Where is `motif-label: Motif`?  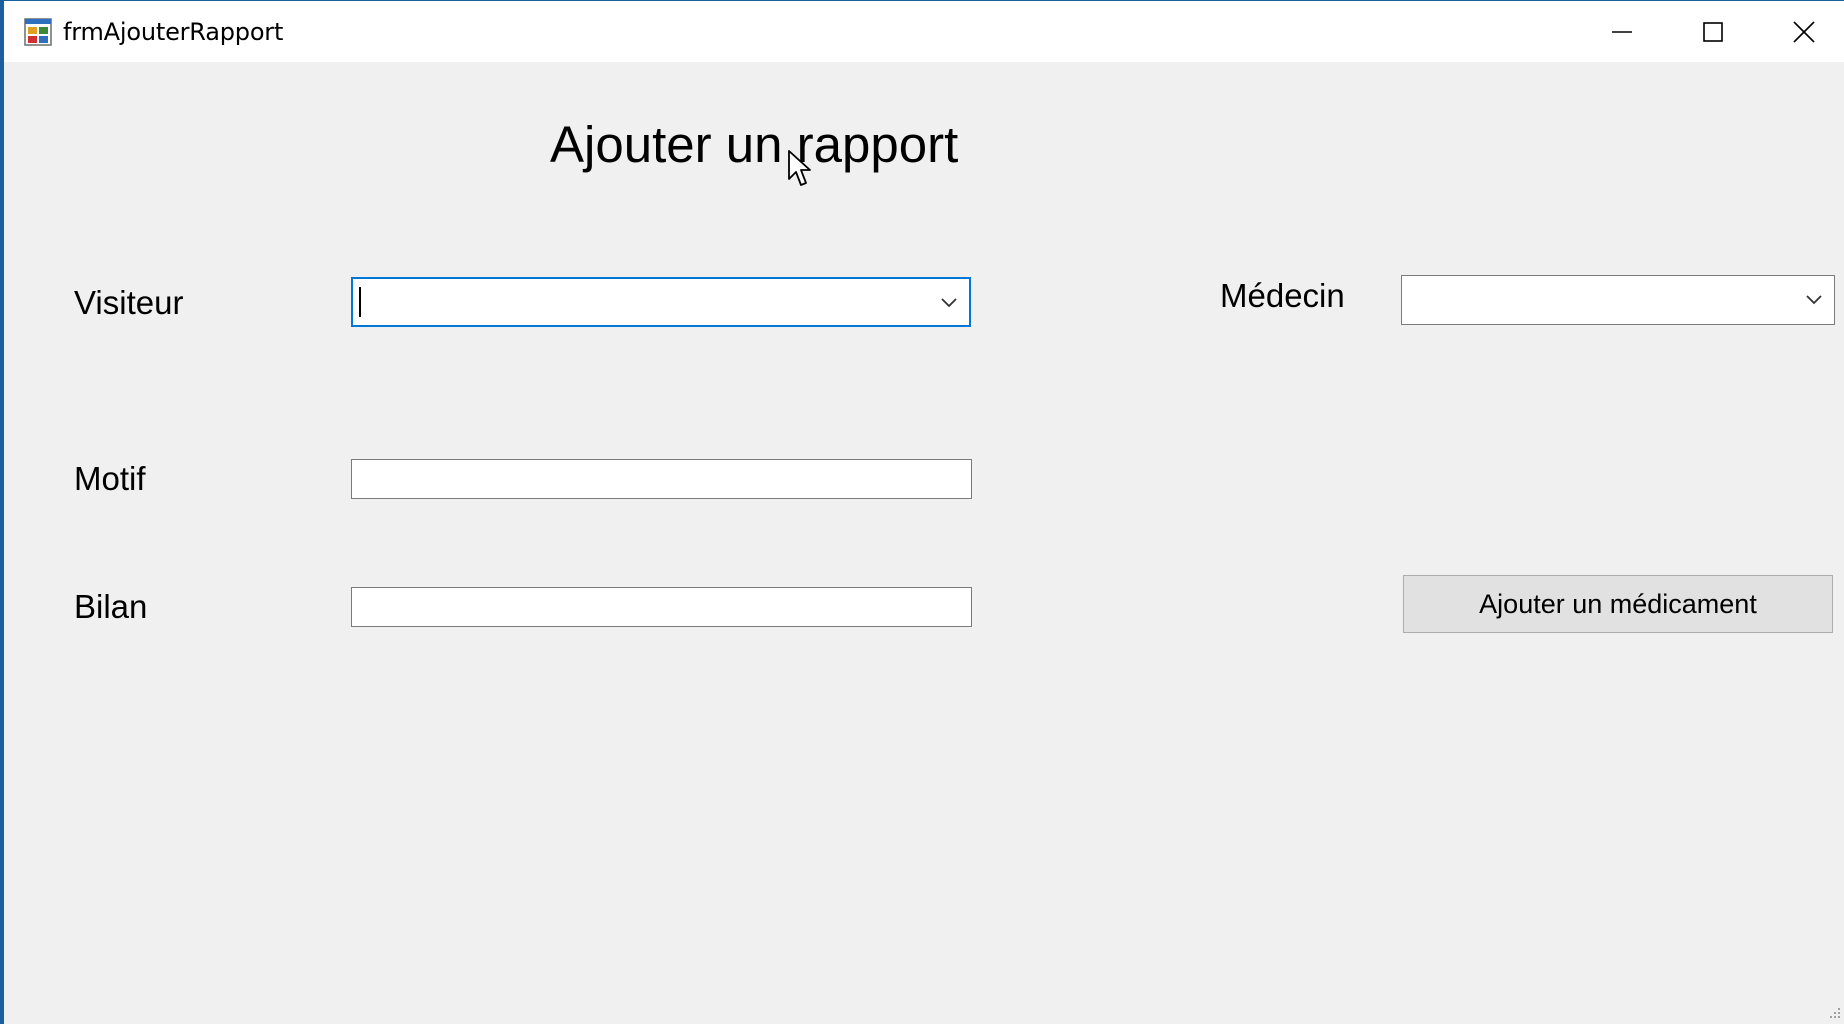
motif-label: Motif is located at coordinates (110, 478).